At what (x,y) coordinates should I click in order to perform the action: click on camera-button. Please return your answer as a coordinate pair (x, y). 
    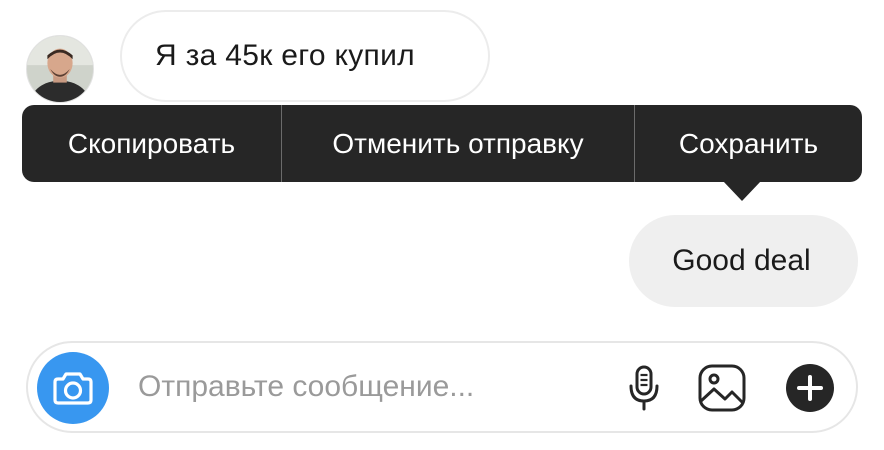
    Looking at the image, I should click on (73, 388).